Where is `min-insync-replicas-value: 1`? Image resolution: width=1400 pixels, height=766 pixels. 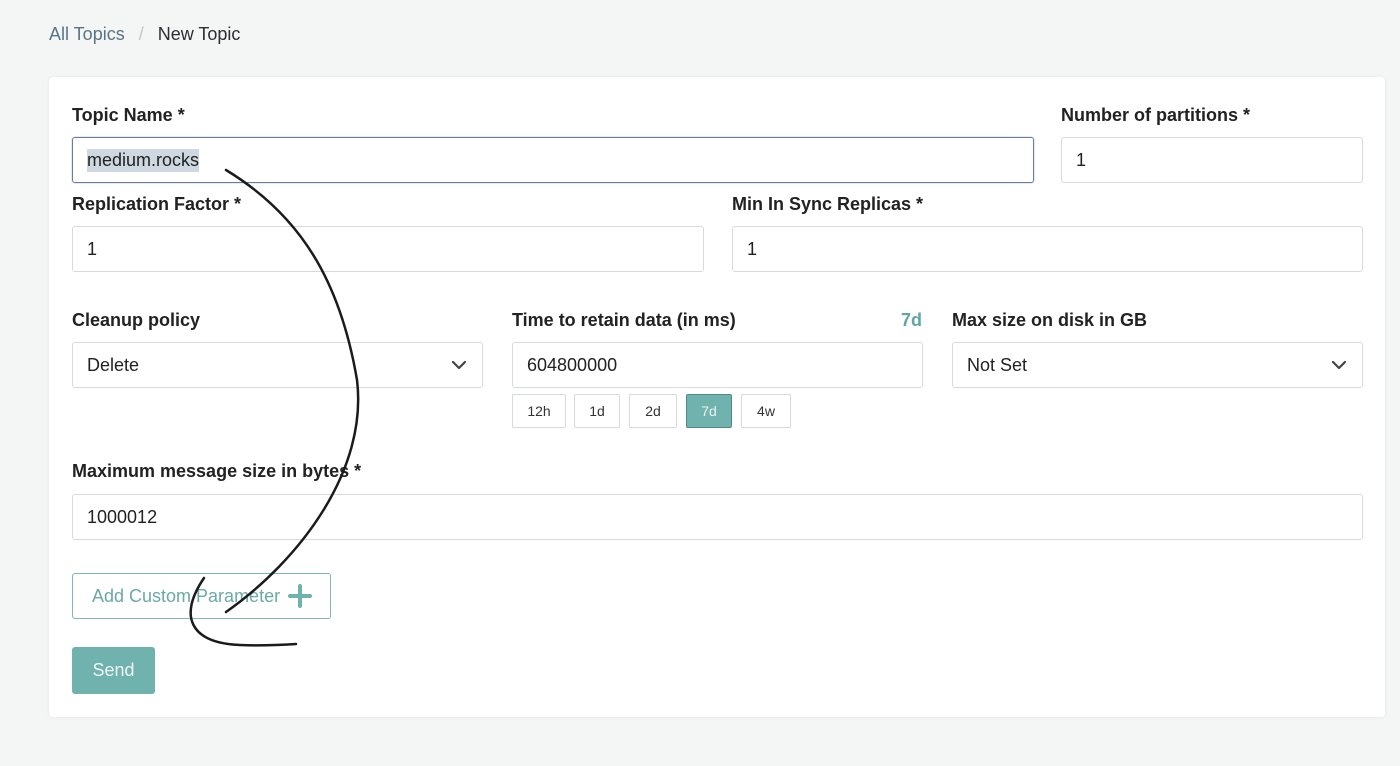
min-insync-replicas-value: 1 is located at coordinates (752, 248).